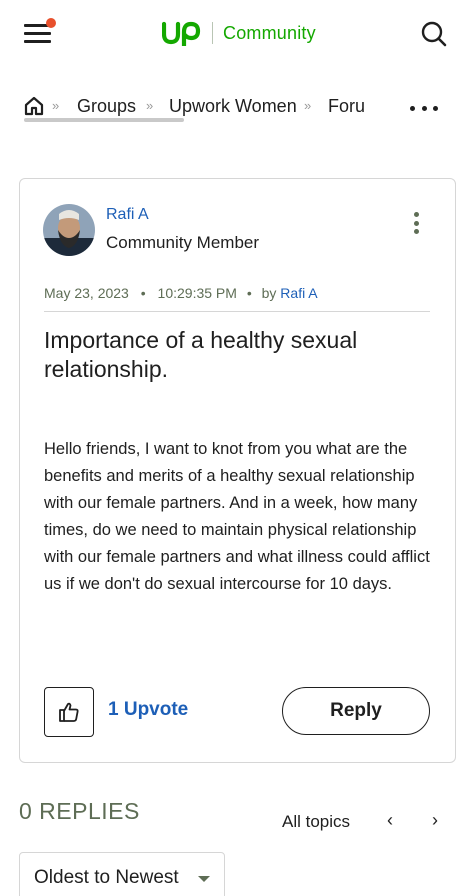 Image resolution: width=474 pixels, height=896 pixels. I want to click on top-app-bar: Community, so click(237, 35).